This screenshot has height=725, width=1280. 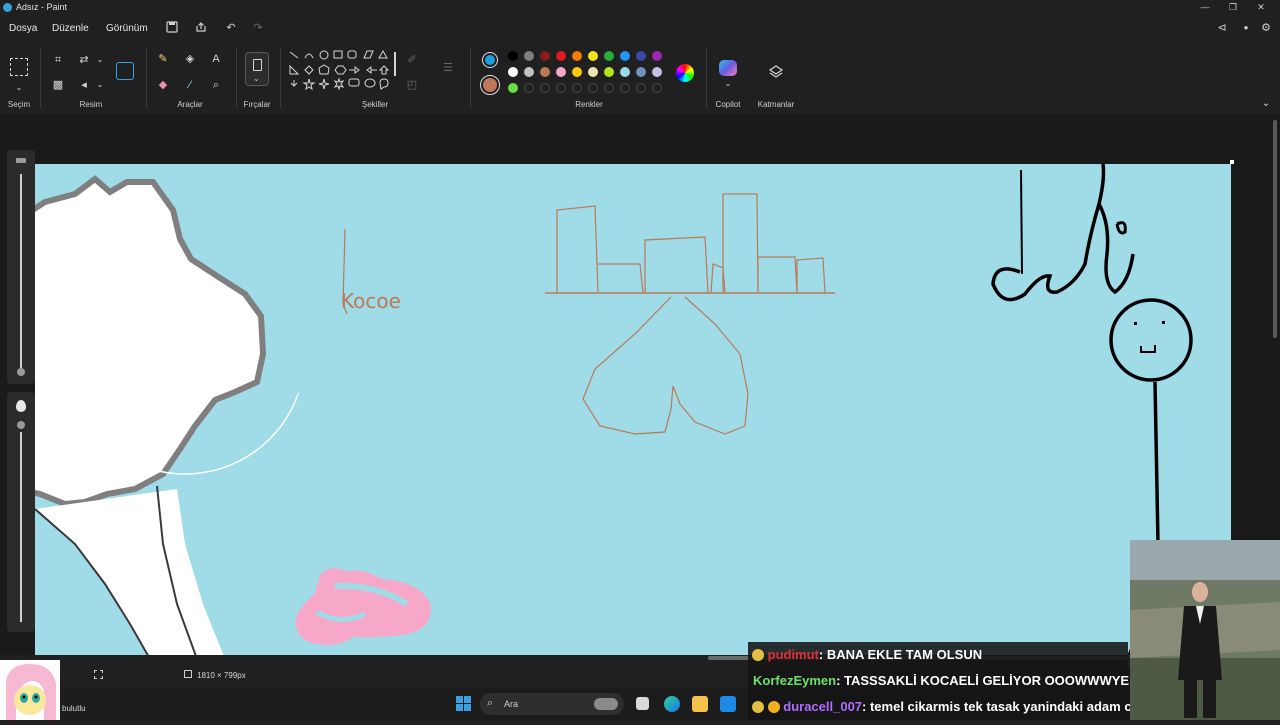 I want to click on badge-icon, so click(x=758, y=655).